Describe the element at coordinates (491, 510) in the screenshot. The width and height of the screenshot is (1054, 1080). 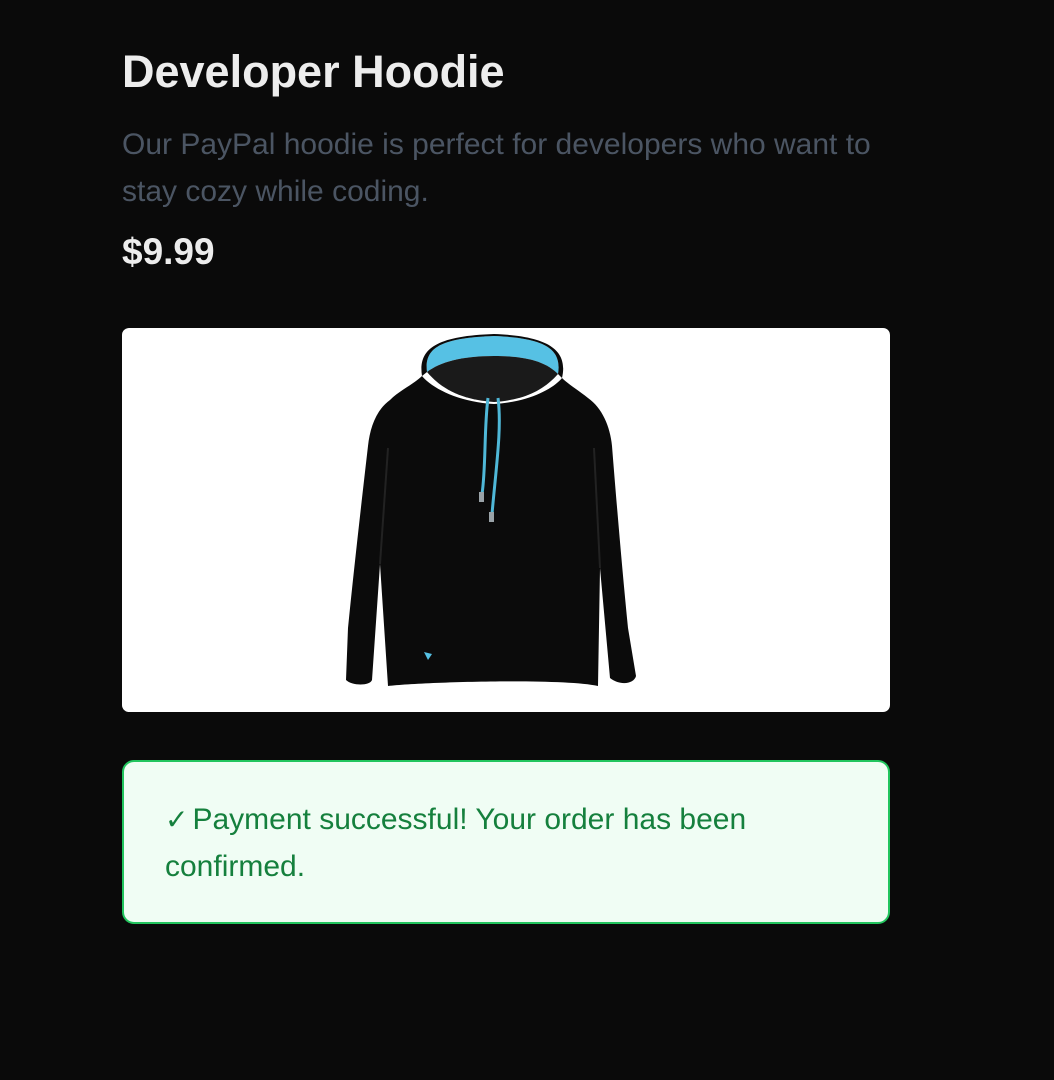
I see `hoodie-image` at that location.